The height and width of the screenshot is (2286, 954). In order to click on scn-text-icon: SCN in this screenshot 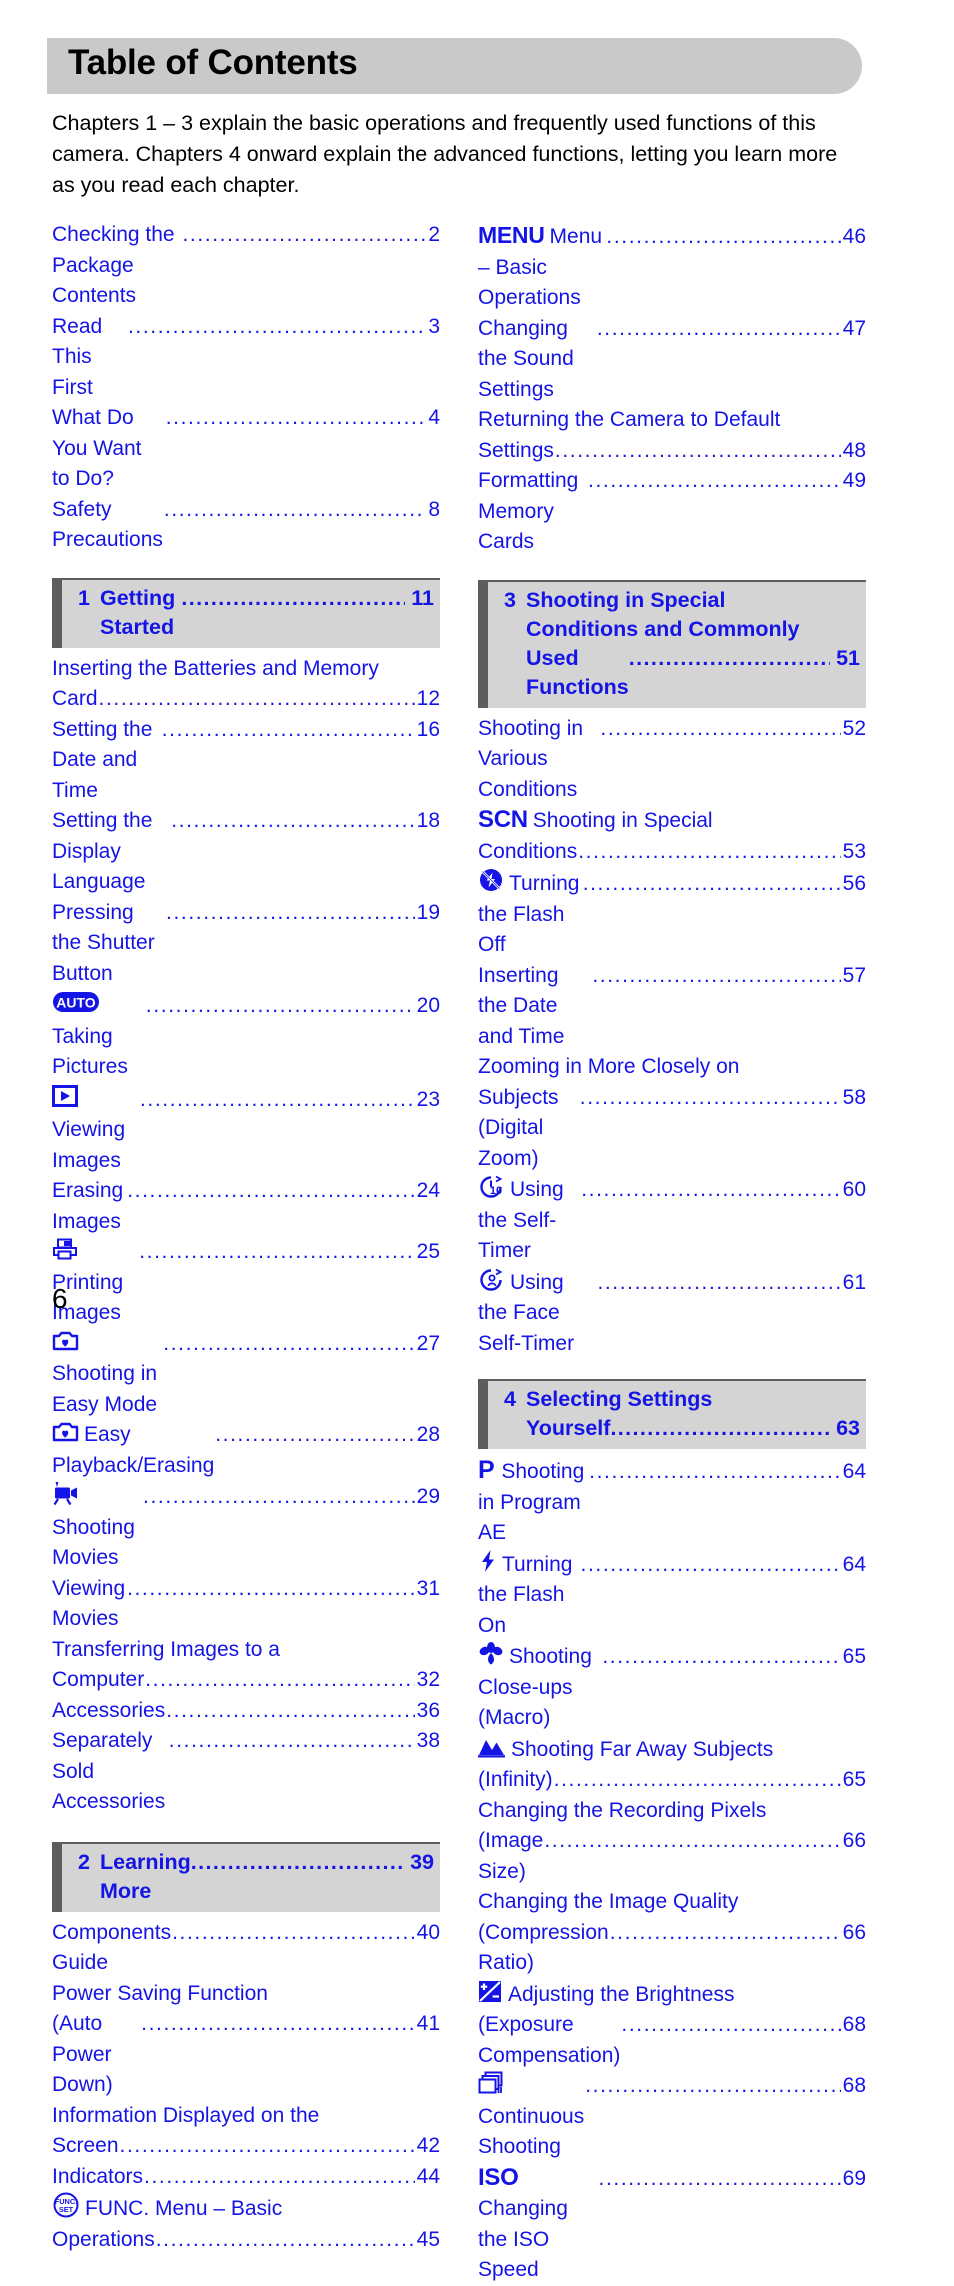, I will do `click(503, 819)`.